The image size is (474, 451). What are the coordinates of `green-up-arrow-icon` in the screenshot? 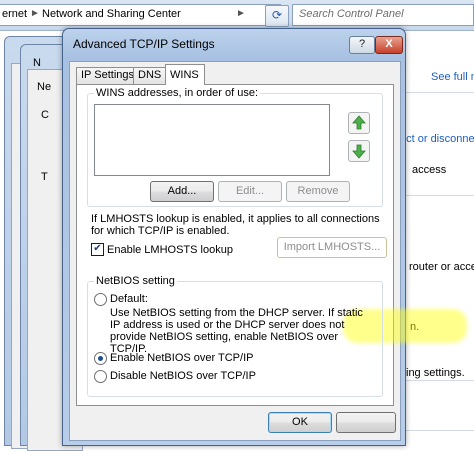 It's located at (359, 122).